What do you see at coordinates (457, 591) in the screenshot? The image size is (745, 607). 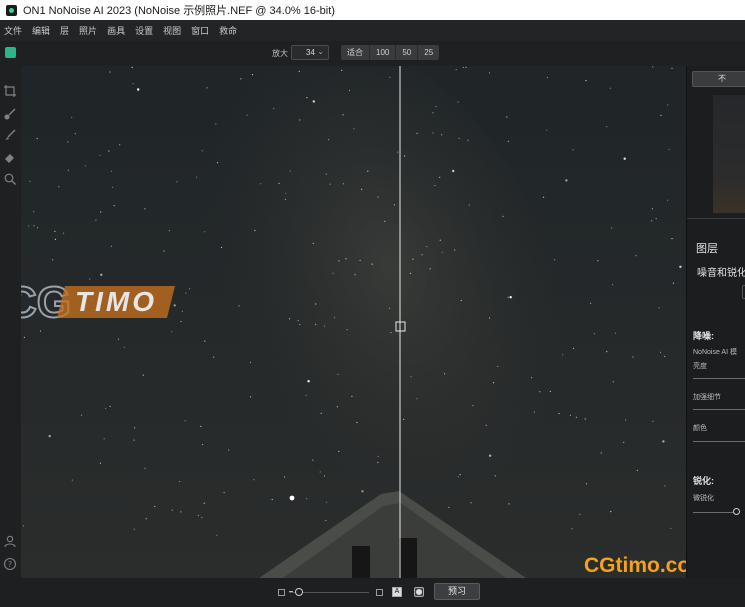 I see `preview-button: 预习` at bounding box center [457, 591].